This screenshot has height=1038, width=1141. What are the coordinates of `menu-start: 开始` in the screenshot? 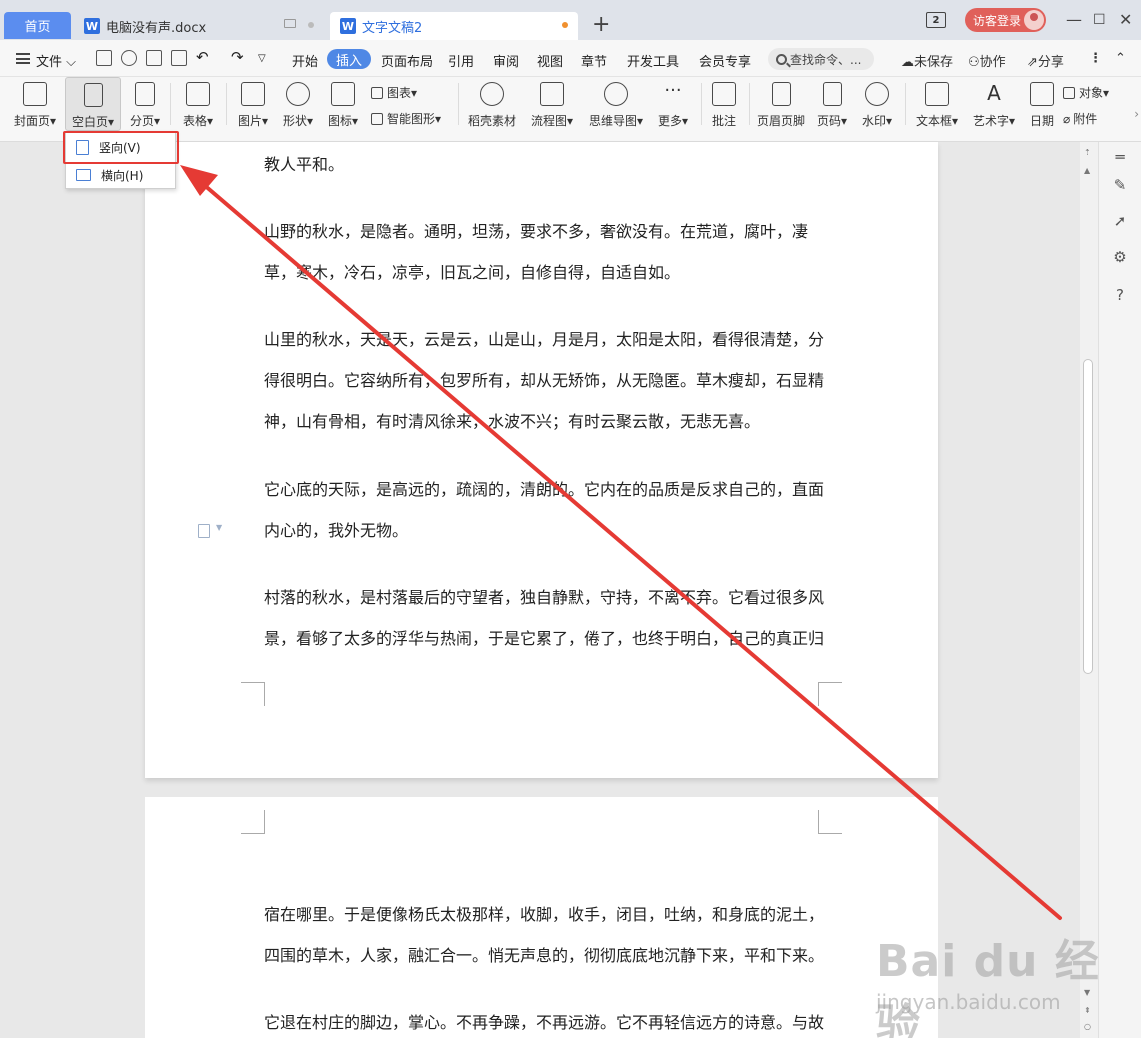 It's located at (305, 60).